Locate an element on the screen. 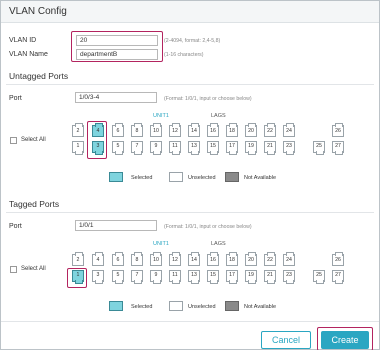 The width and height of the screenshot is (380, 350). tagged-port-label-23: 23 is located at coordinates (289, 275).